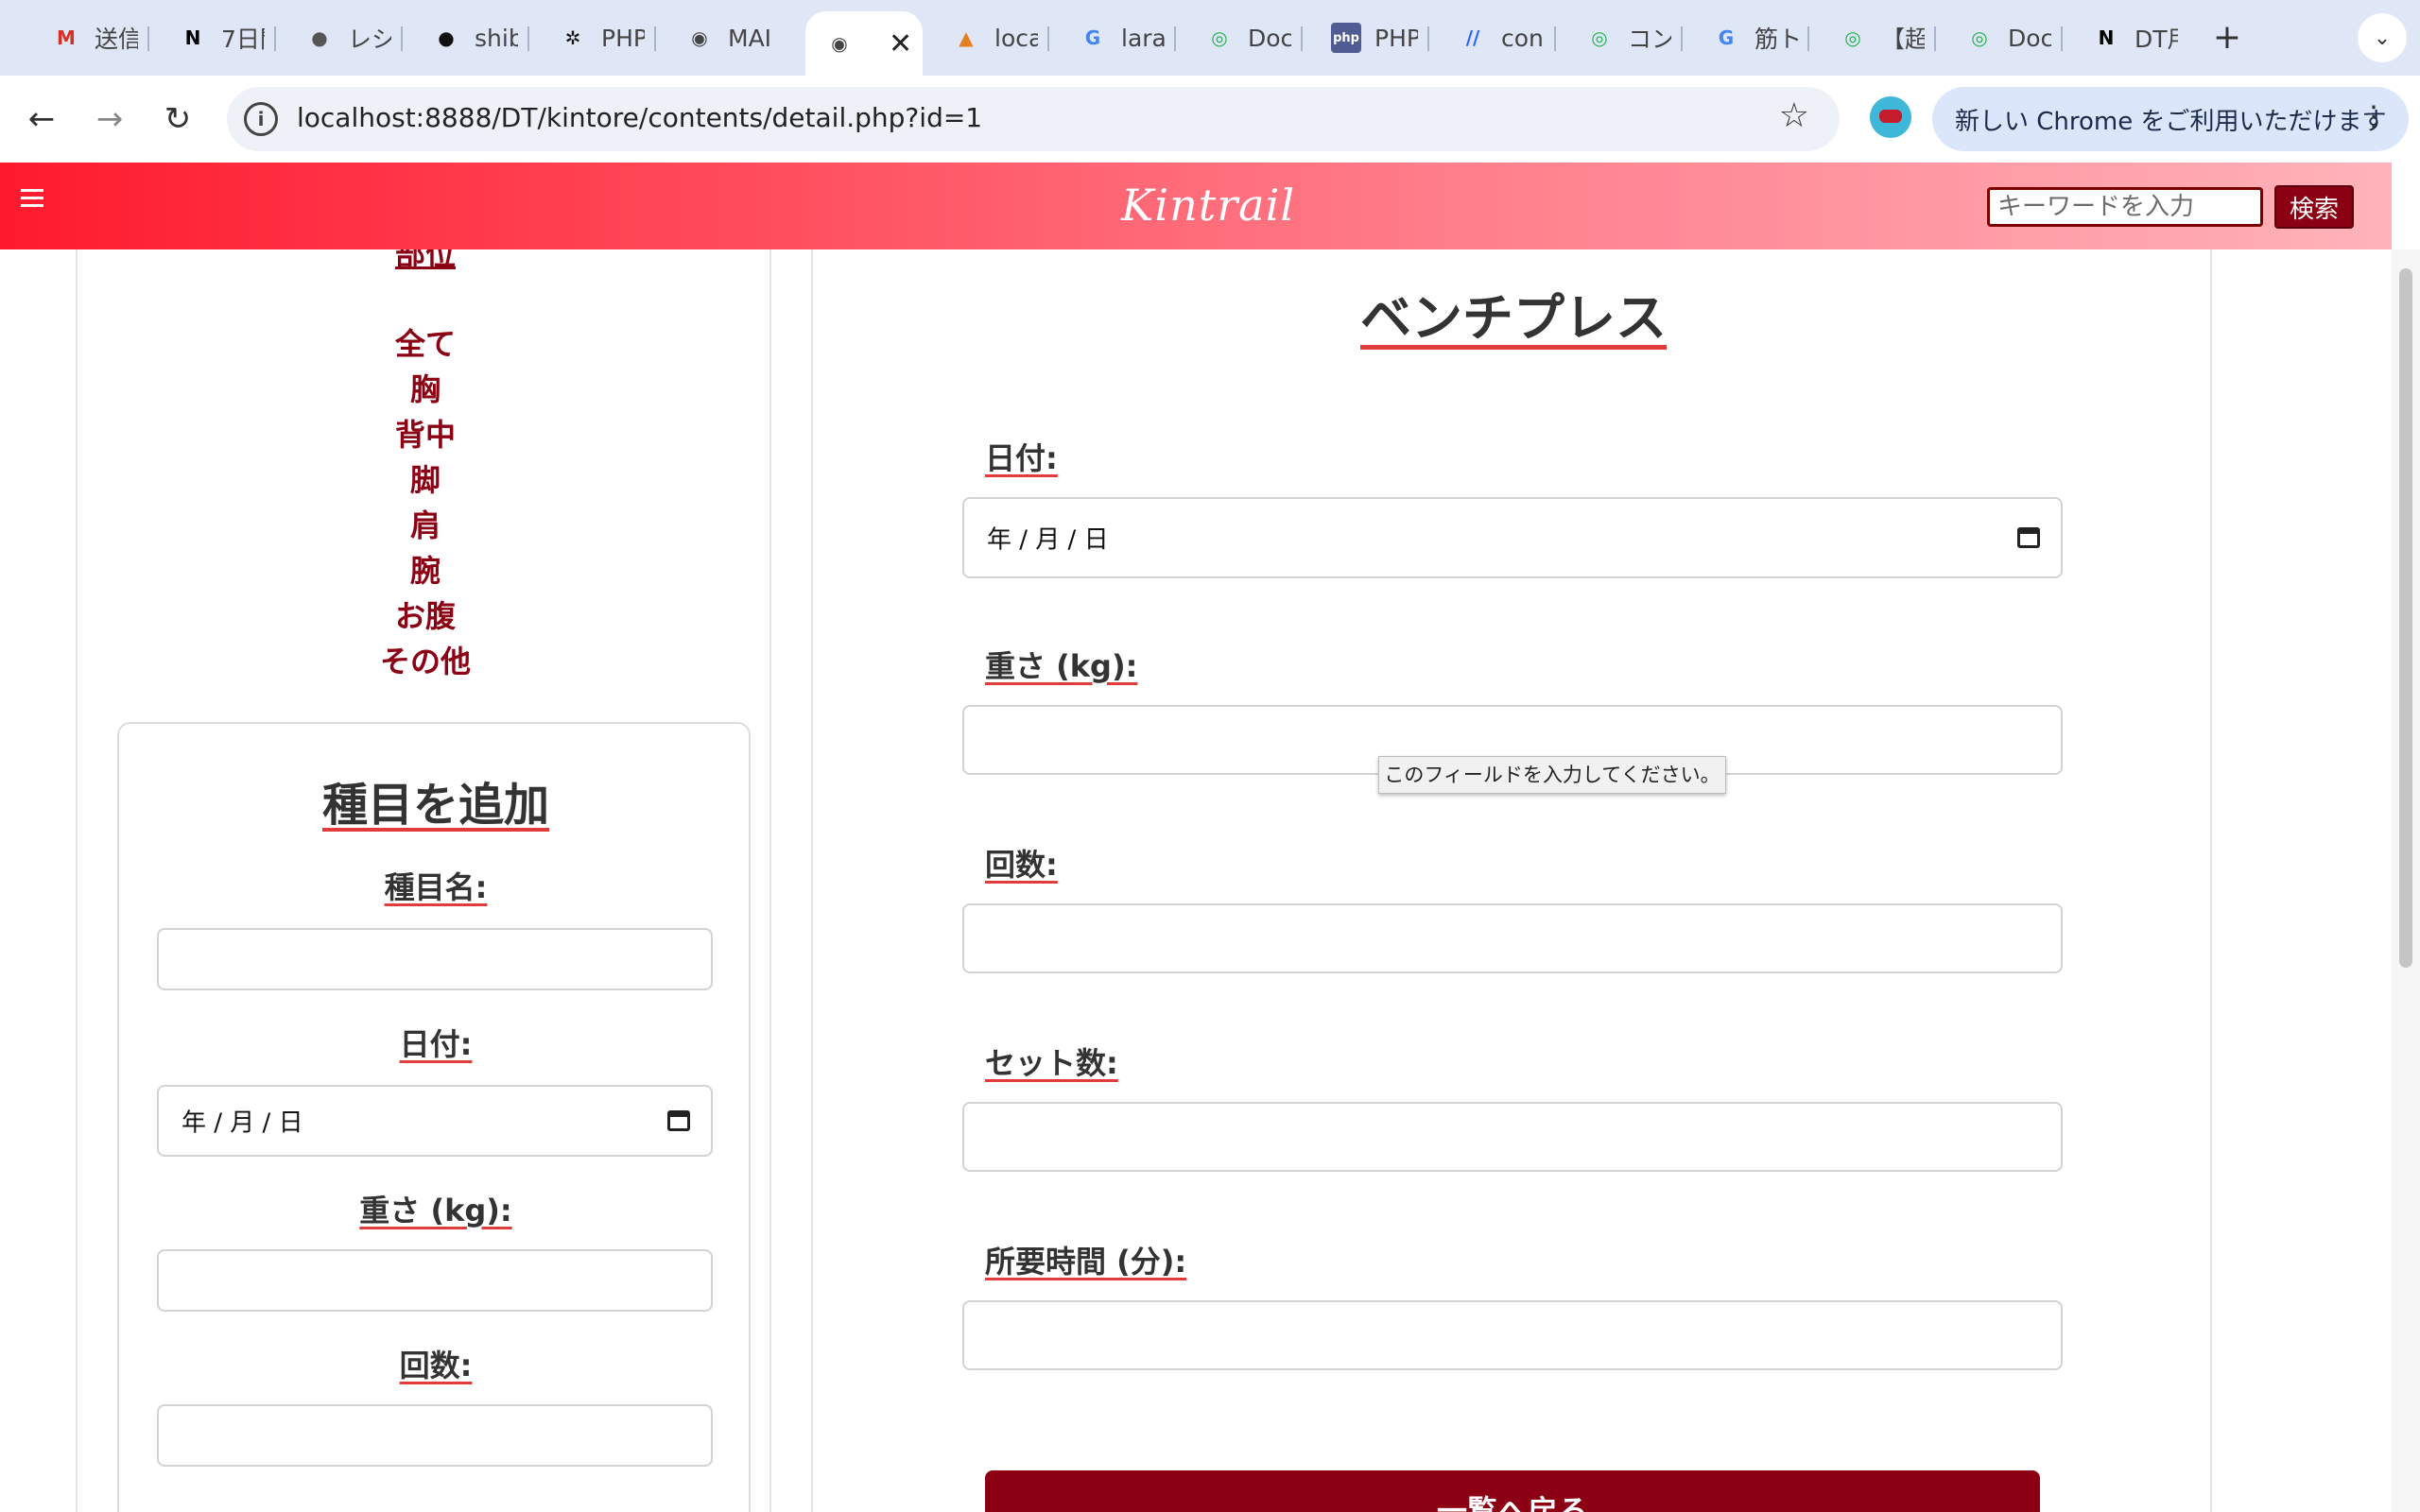 The width and height of the screenshot is (2420, 1512). What do you see at coordinates (1618, 37) in the screenshot?
I see `browser-tab: ◎ コン` at bounding box center [1618, 37].